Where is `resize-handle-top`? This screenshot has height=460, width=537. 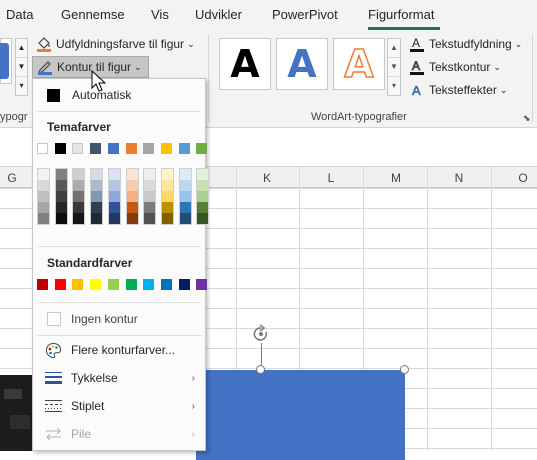
resize-handle-top is located at coordinates (260, 369).